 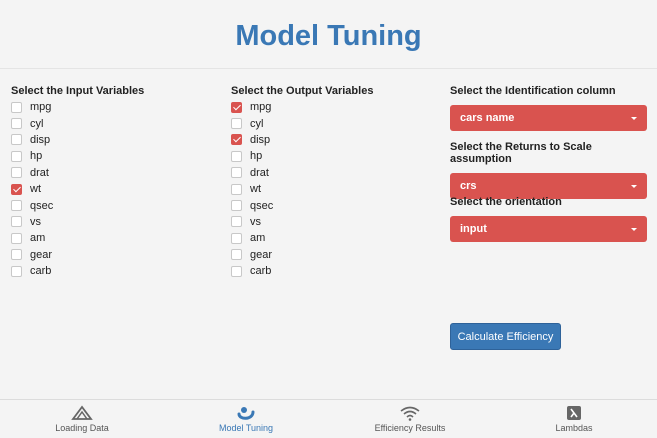 What do you see at coordinates (77, 255) in the screenshot?
I see `input-variable-gear: gear` at bounding box center [77, 255].